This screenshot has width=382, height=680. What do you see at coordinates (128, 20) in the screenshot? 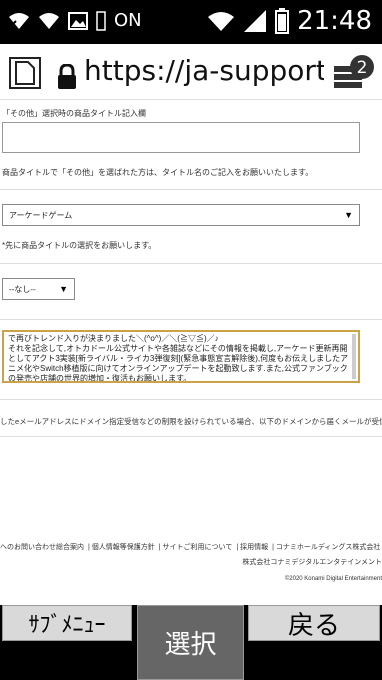
I see `on-label: ON` at bounding box center [128, 20].